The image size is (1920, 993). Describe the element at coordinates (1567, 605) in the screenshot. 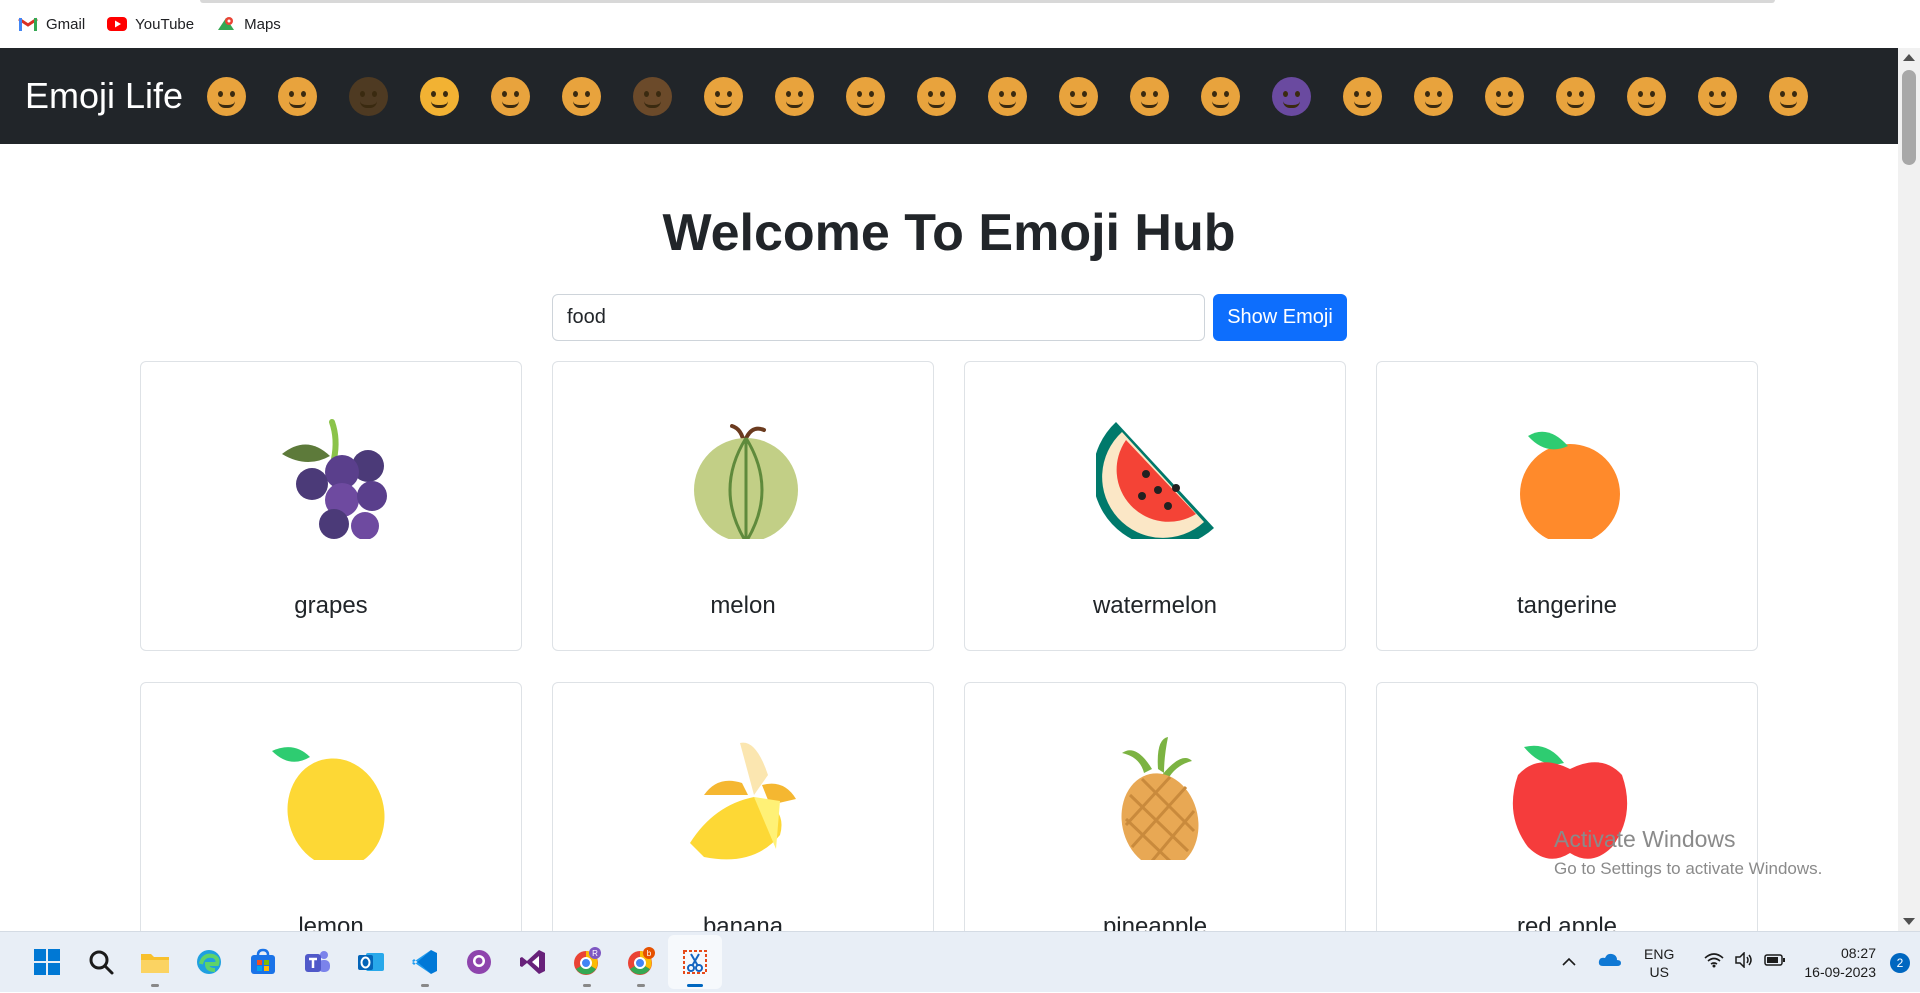

I see `card-label: tangerine` at that location.